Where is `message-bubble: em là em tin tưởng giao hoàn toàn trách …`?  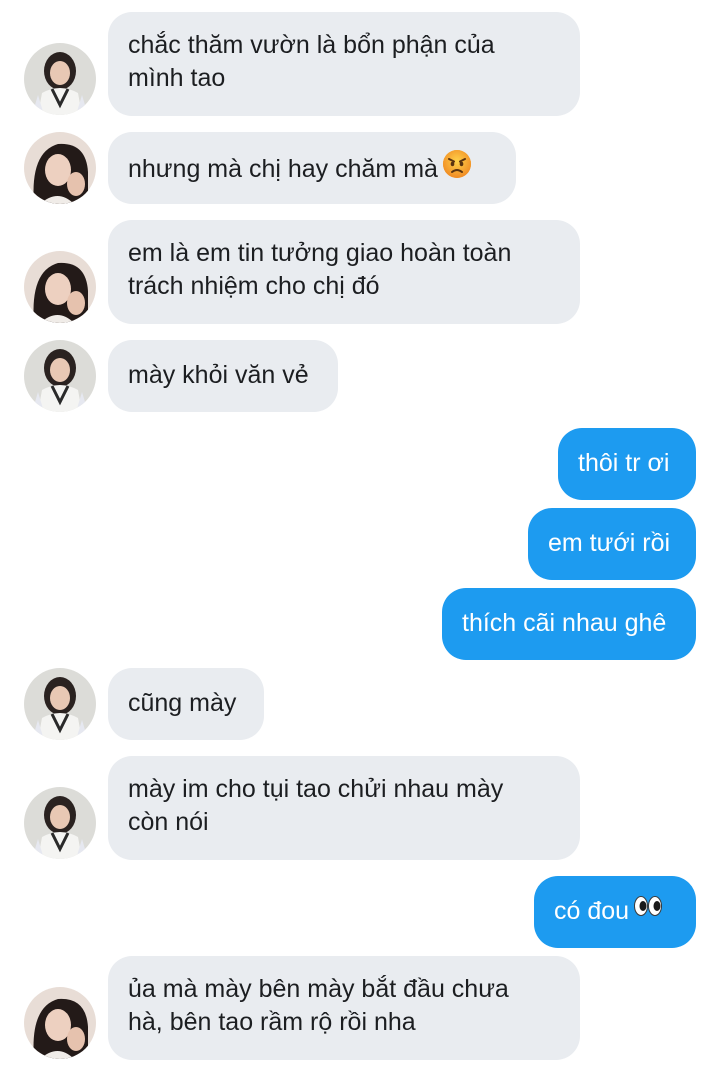
message-bubble: em là em tin tưởng giao hoàn toàn trách … is located at coordinates (344, 272).